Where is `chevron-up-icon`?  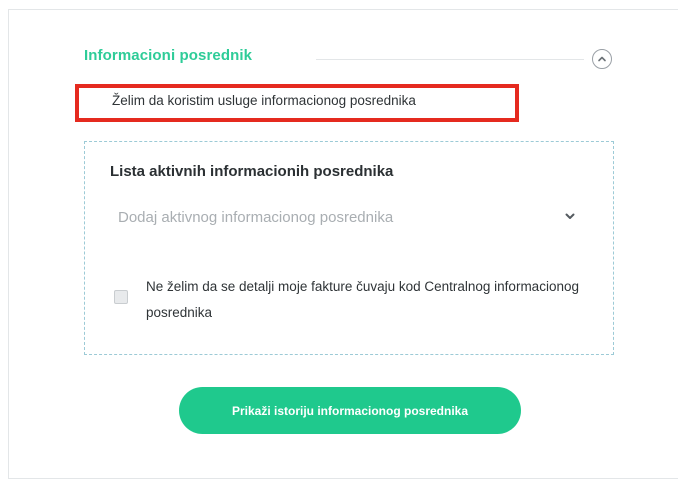
chevron-up-icon is located at coordinates (602, 59).